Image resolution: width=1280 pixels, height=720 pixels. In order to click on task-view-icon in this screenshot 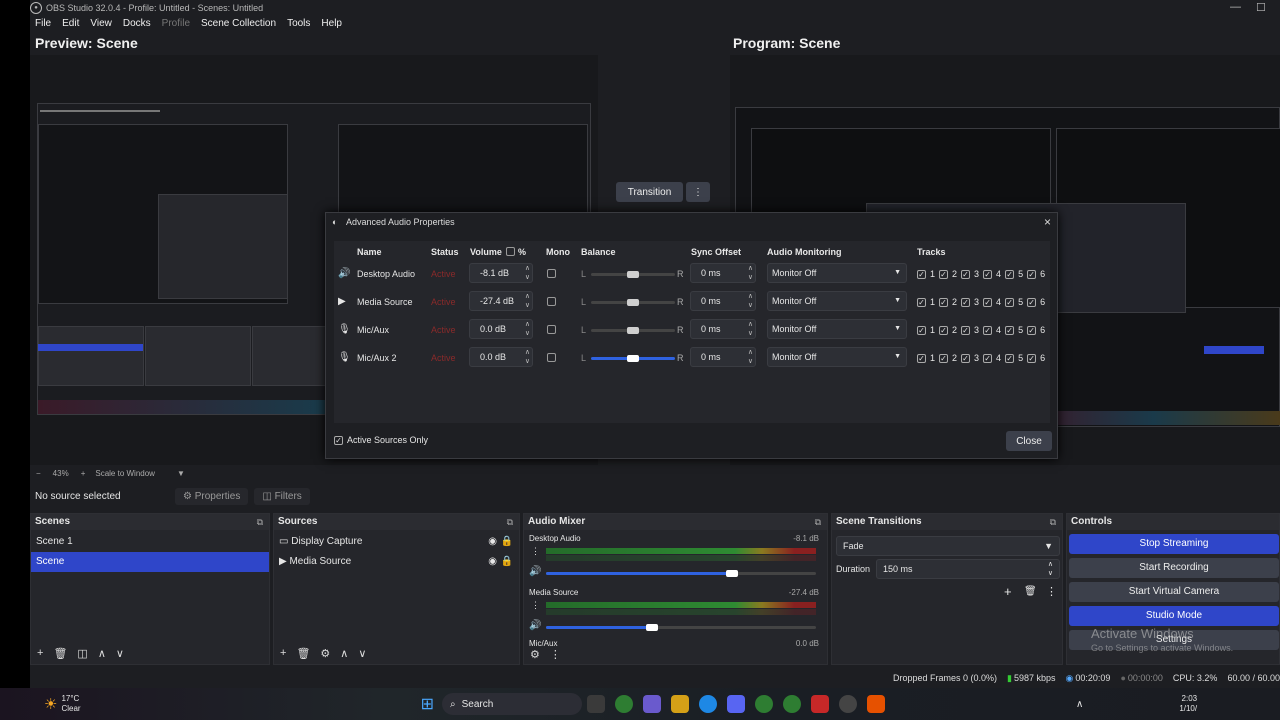, I will do `click(595, 704)`.